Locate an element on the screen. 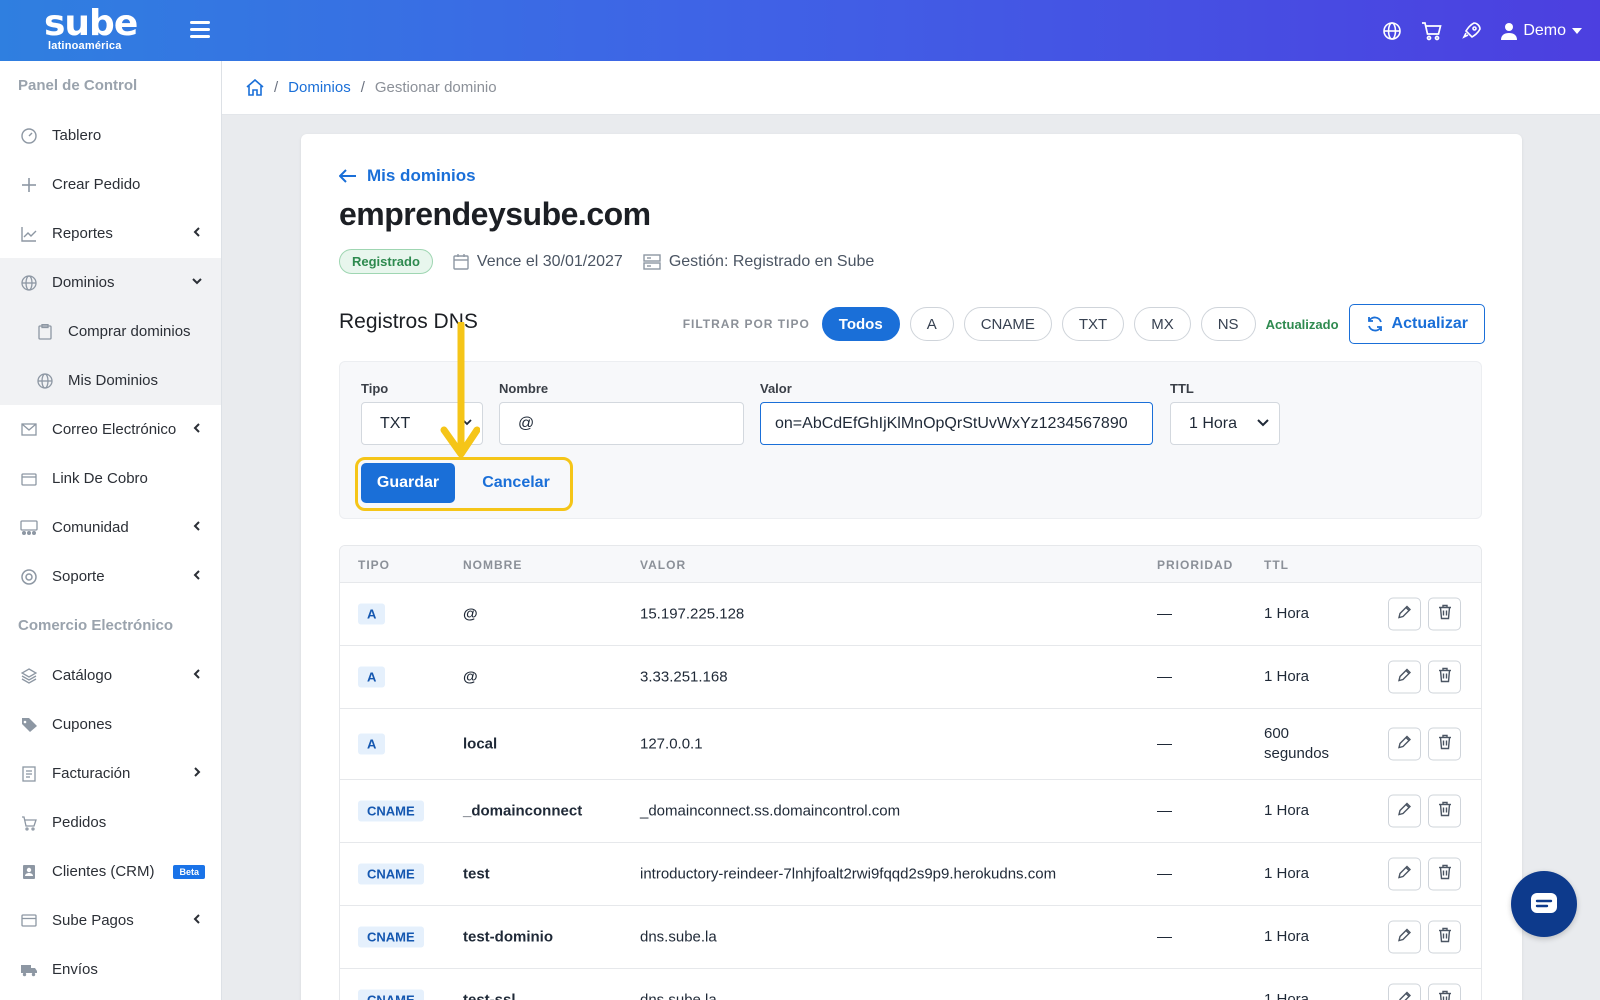  filter-a: A is located at coordinates (931, 324).